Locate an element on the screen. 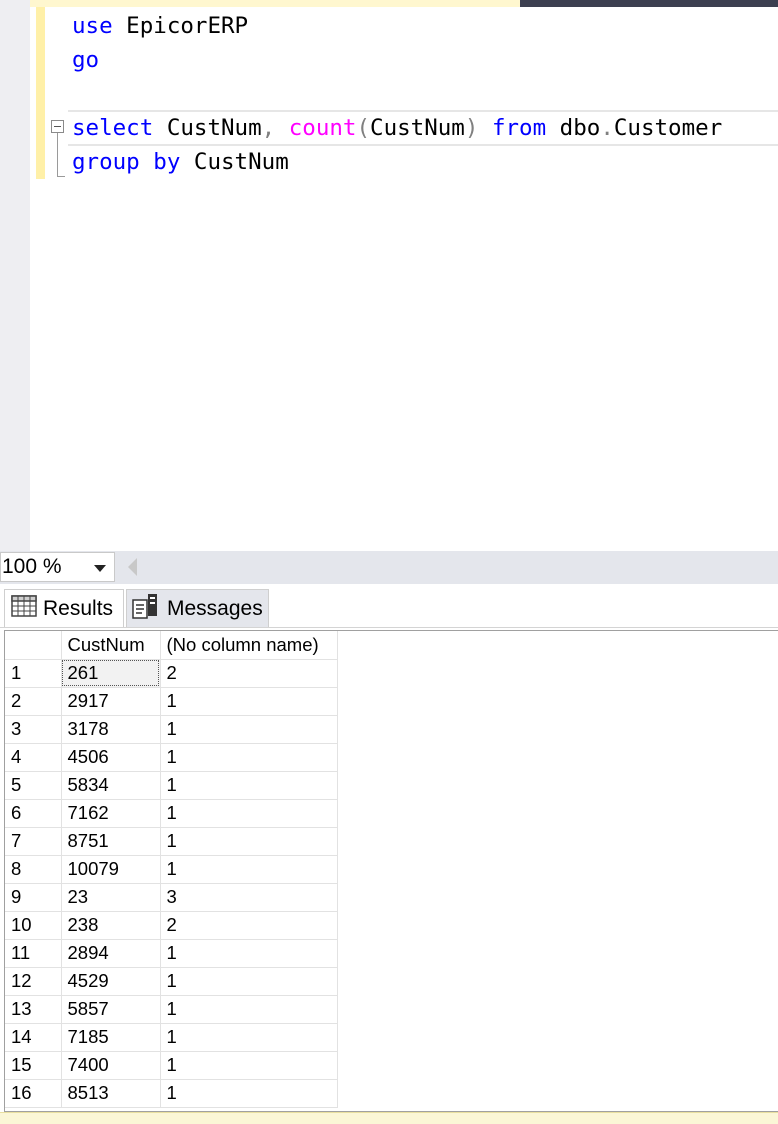 This screenshot has width=778, height=1124. table-row: 4 4506 1 is located at coordinates (171, 757).